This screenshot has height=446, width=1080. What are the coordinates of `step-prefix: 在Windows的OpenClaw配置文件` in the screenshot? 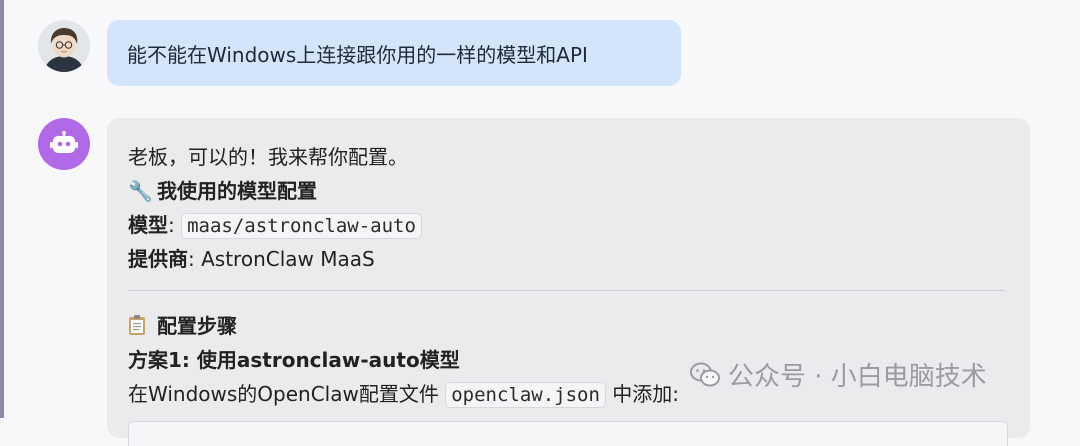 It's located at (283, 394).